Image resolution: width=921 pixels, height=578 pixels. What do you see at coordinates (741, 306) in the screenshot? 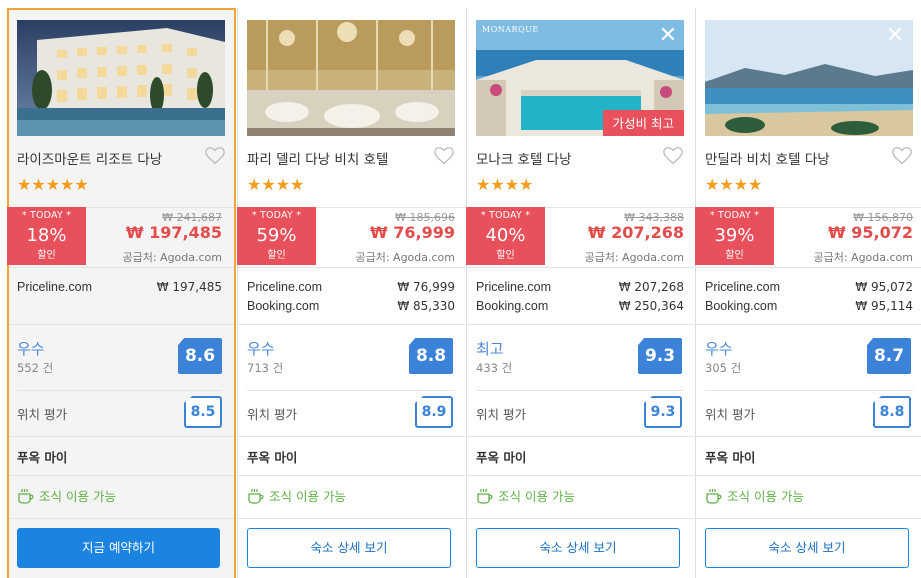
I see `offer-provider: Booking.com` at bounding box center [741, 306].